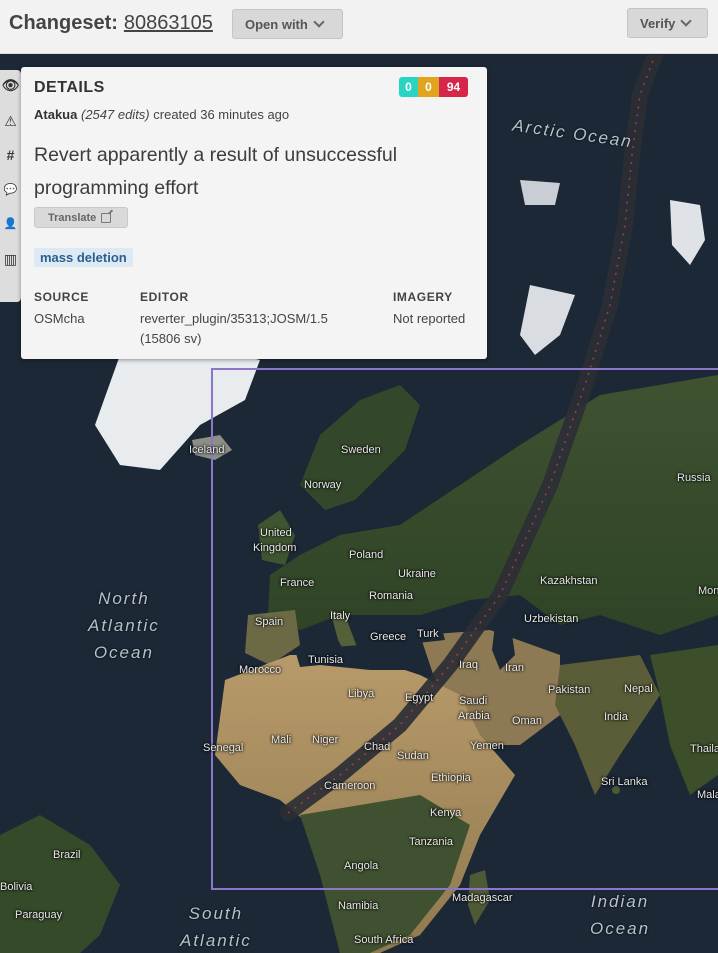 This screenshot has width=718, height=953. Describe the element at coordinates (474, 716) in the screenshot. I see `map-label: Arabia` at that location.